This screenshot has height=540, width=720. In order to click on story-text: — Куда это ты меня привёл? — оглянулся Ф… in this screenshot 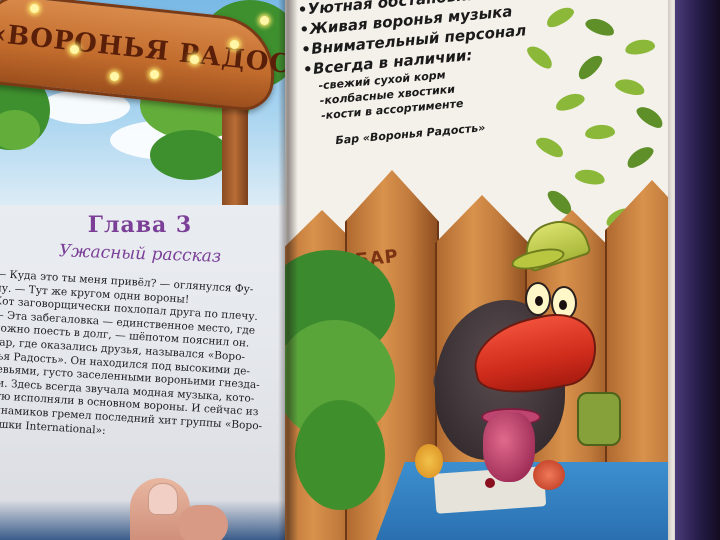, I will do `click(141, 358)`.